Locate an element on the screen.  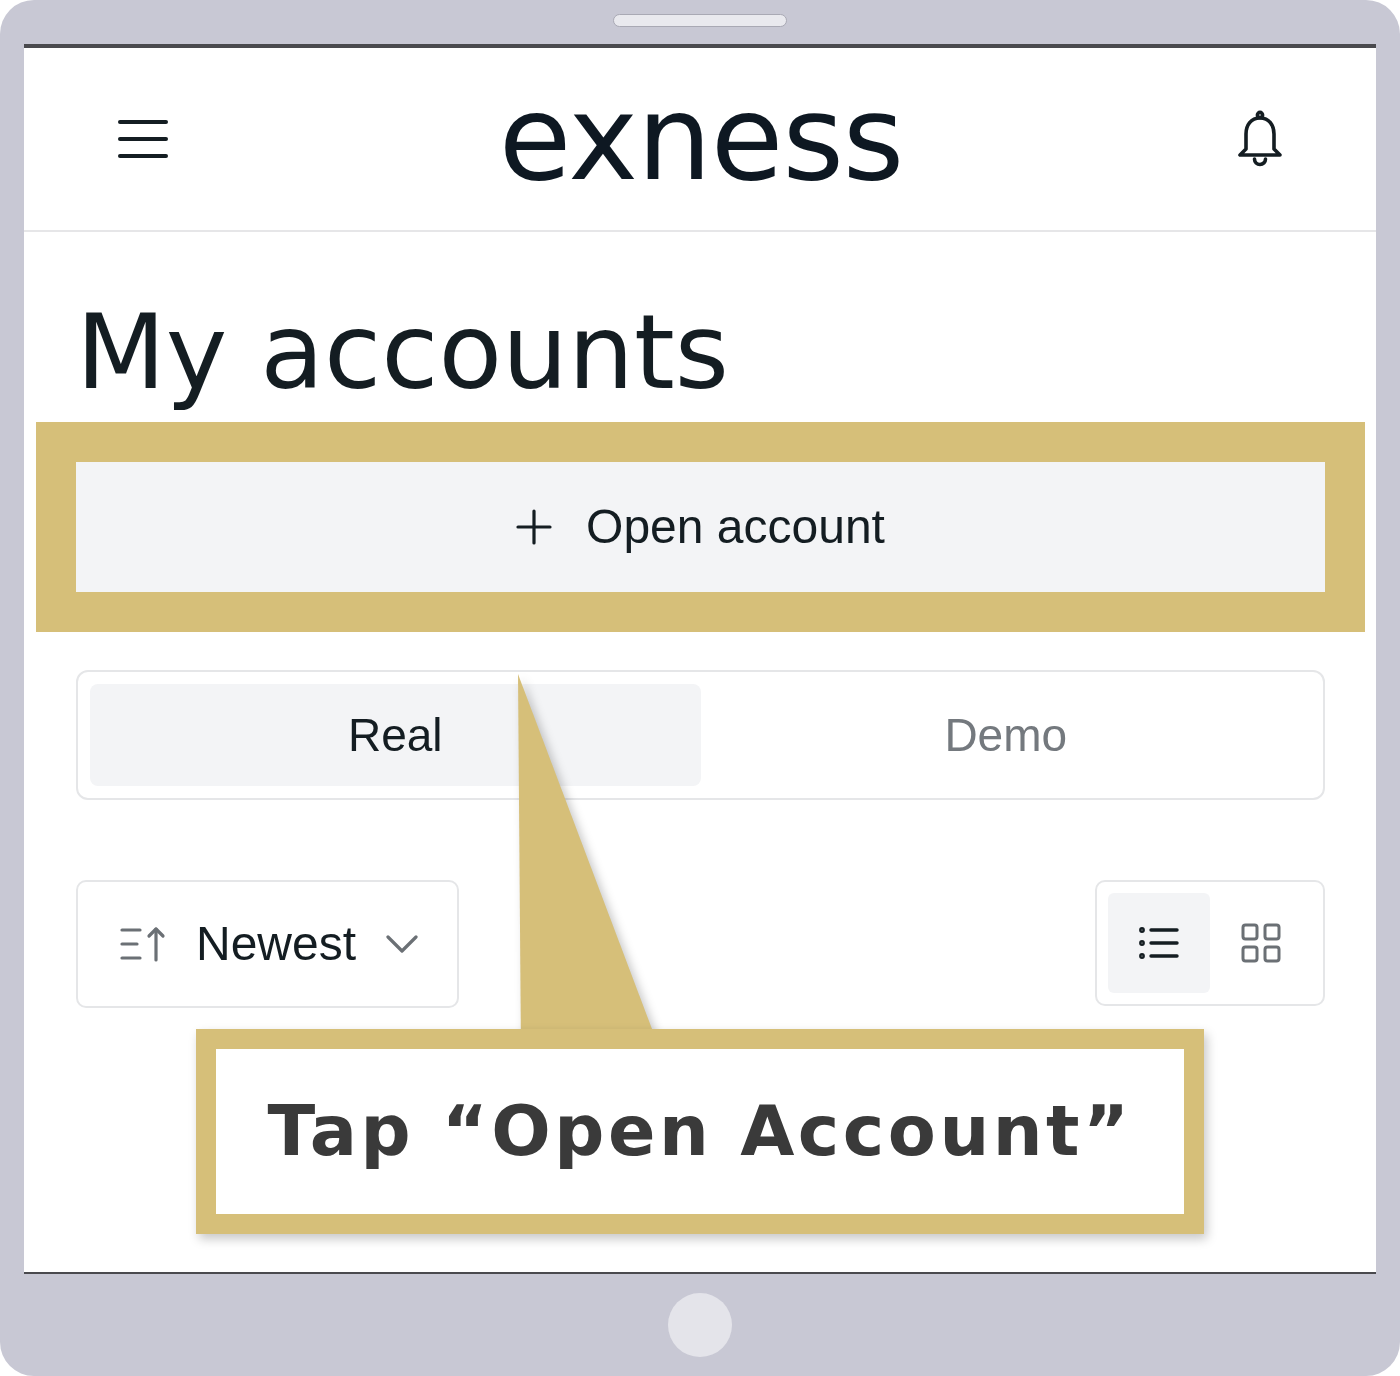
chevron-down-icon is located at coordinates (402, 943).